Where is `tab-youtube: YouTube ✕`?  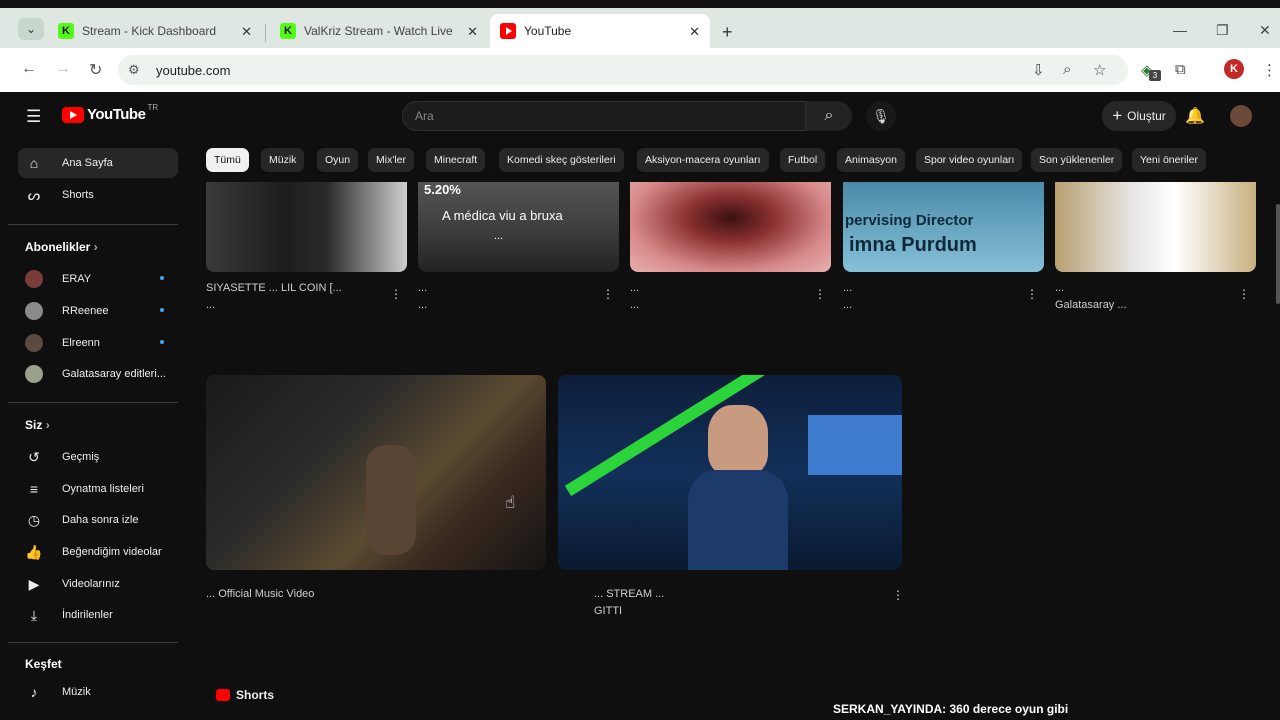 tab-youtube: YouTube ✕ is located at coordinates (600, 31).